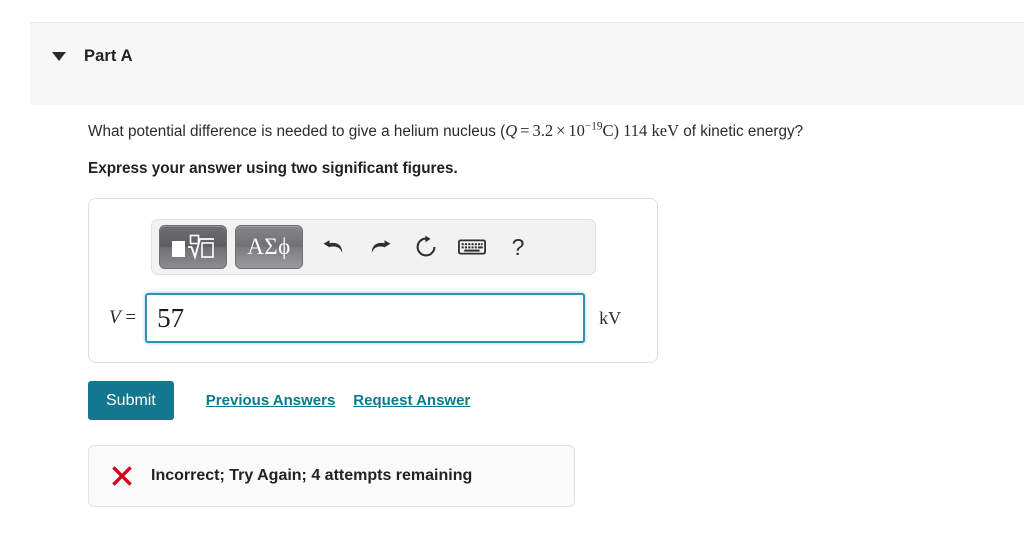  Describe the element at coordinates (334, 247) in the screenshot. I see `undo-icon` at that location.